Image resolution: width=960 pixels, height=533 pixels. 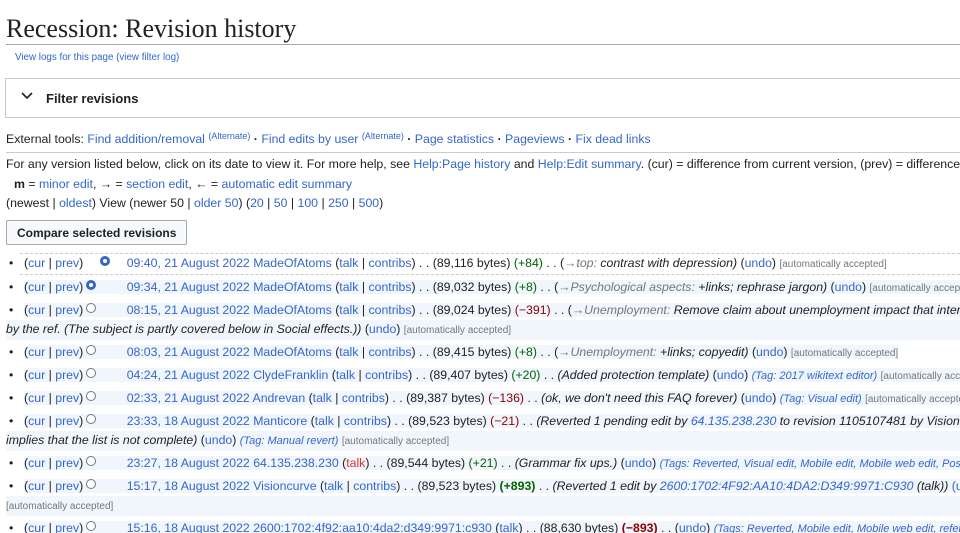 What do you see at coordinates (188, 398) in the screenshot?
I see `revision-date-link: 02:33, 21 August 2022` at bounding box center [188, 398].